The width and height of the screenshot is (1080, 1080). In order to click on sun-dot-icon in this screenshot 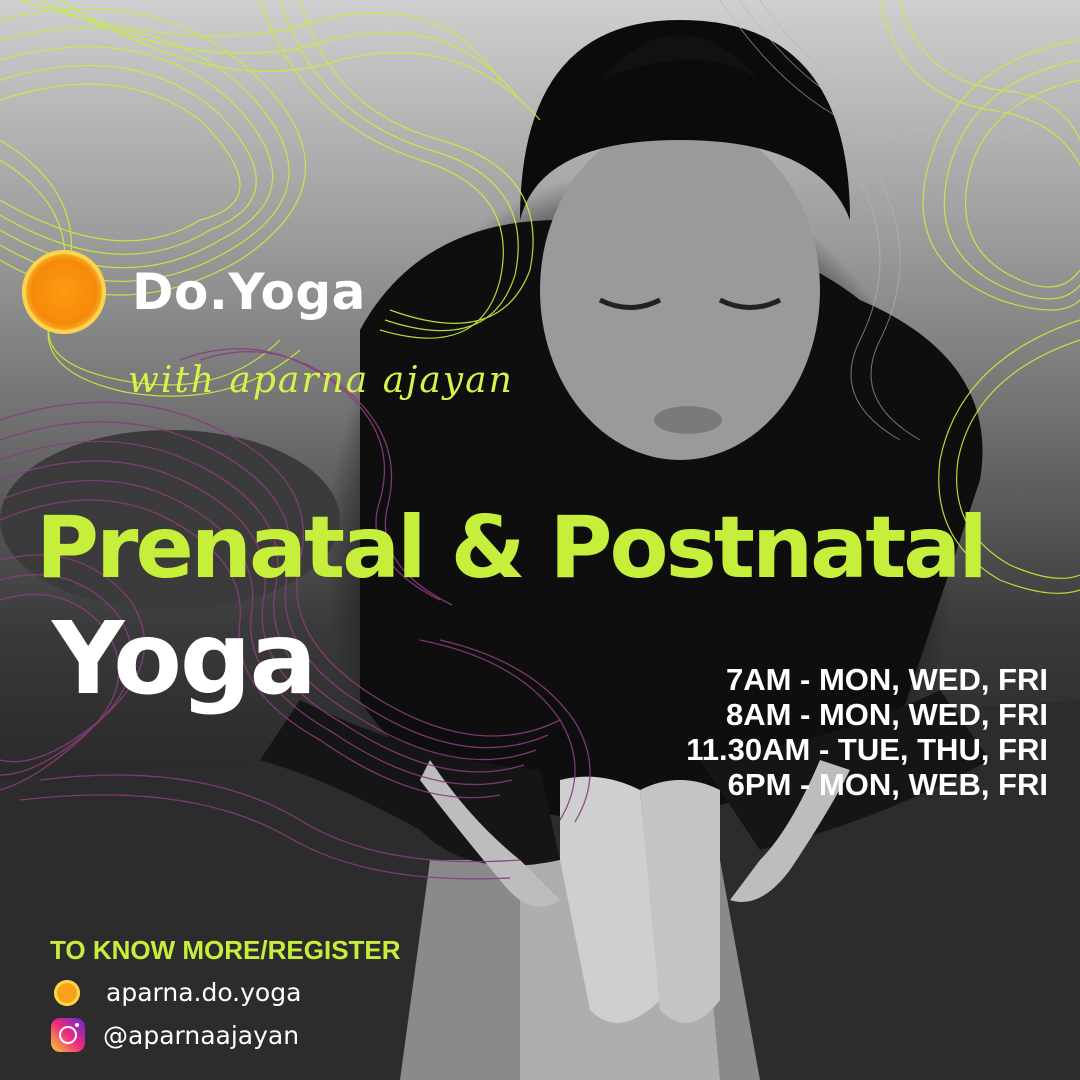, I will do `click(67, 992)`.